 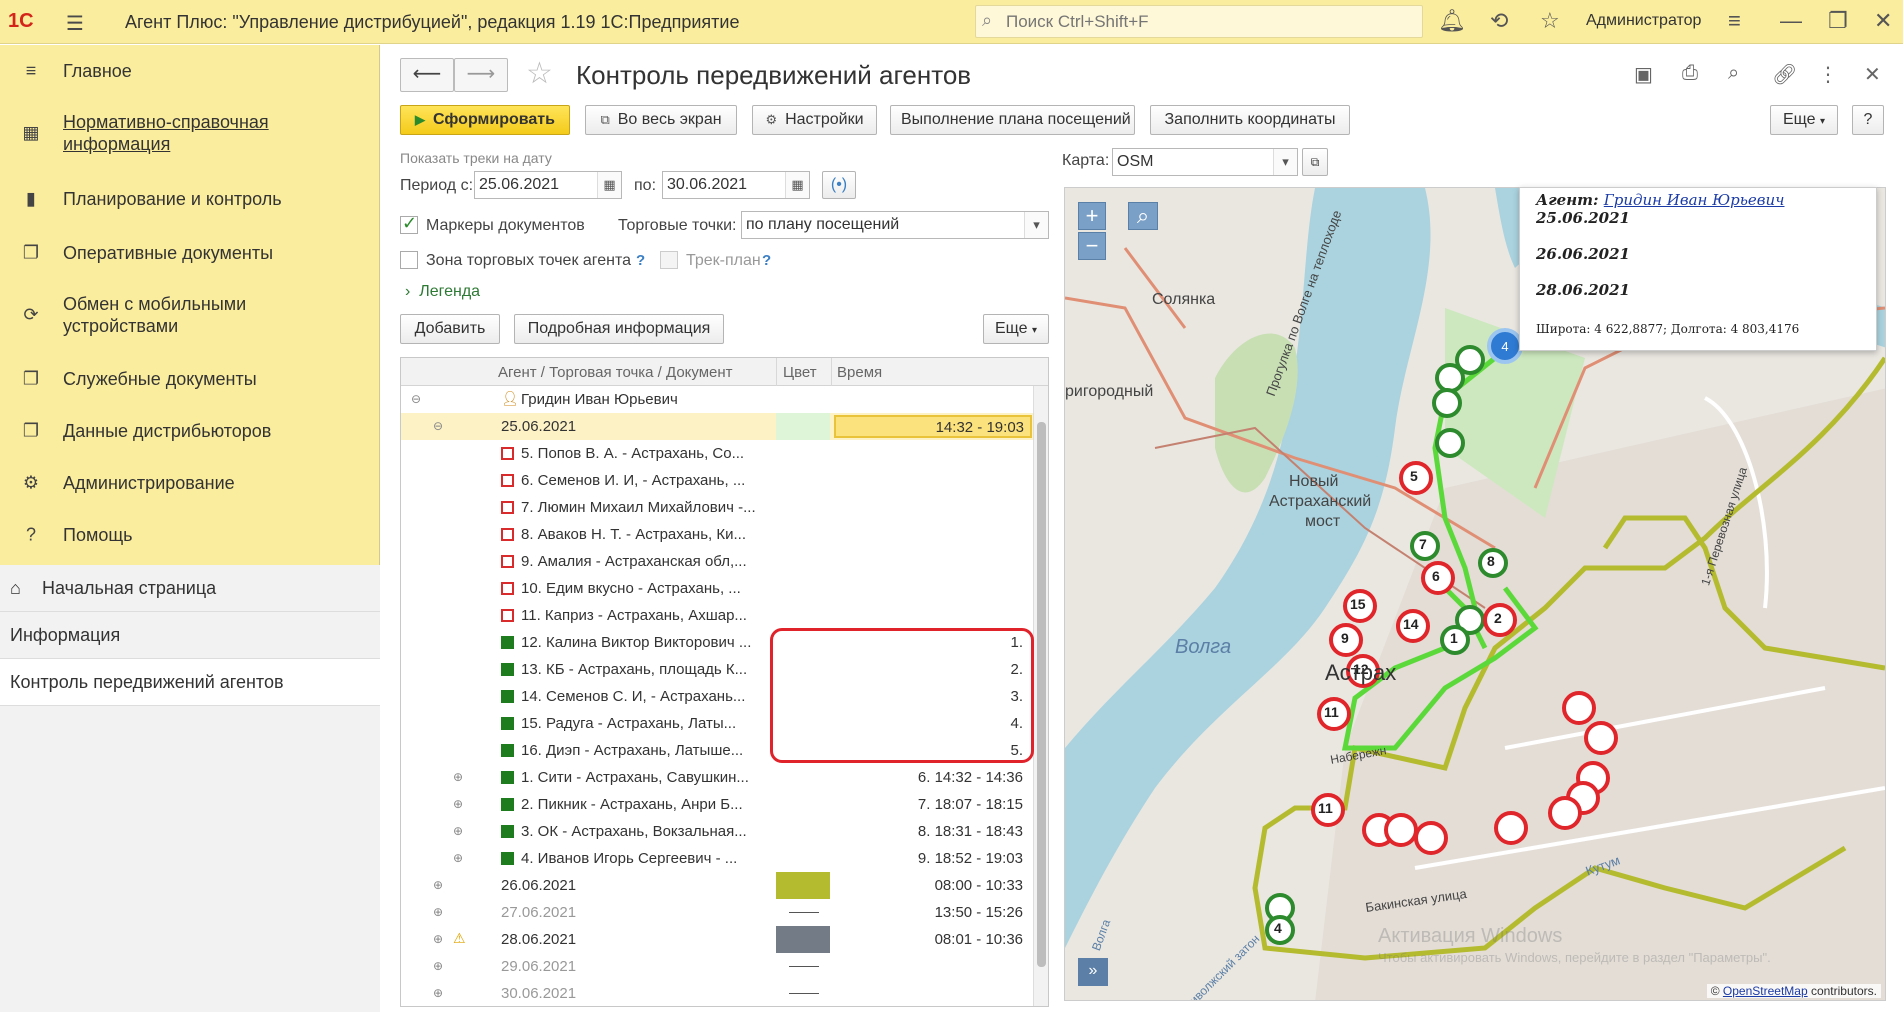 What do you see at coordinates (1784, 74) in the screenshot?
I see `link-icon: 🔗︎` at bounding box center [1784, 74].